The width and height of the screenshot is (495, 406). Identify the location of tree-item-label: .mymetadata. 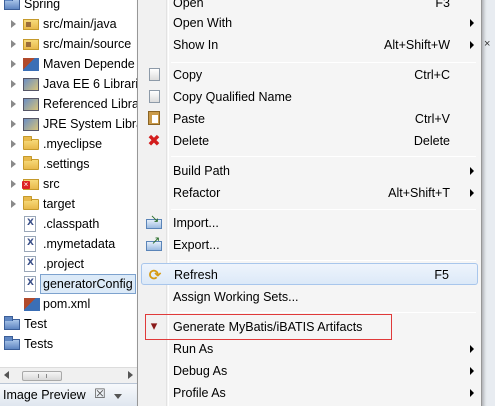
(79, 244).